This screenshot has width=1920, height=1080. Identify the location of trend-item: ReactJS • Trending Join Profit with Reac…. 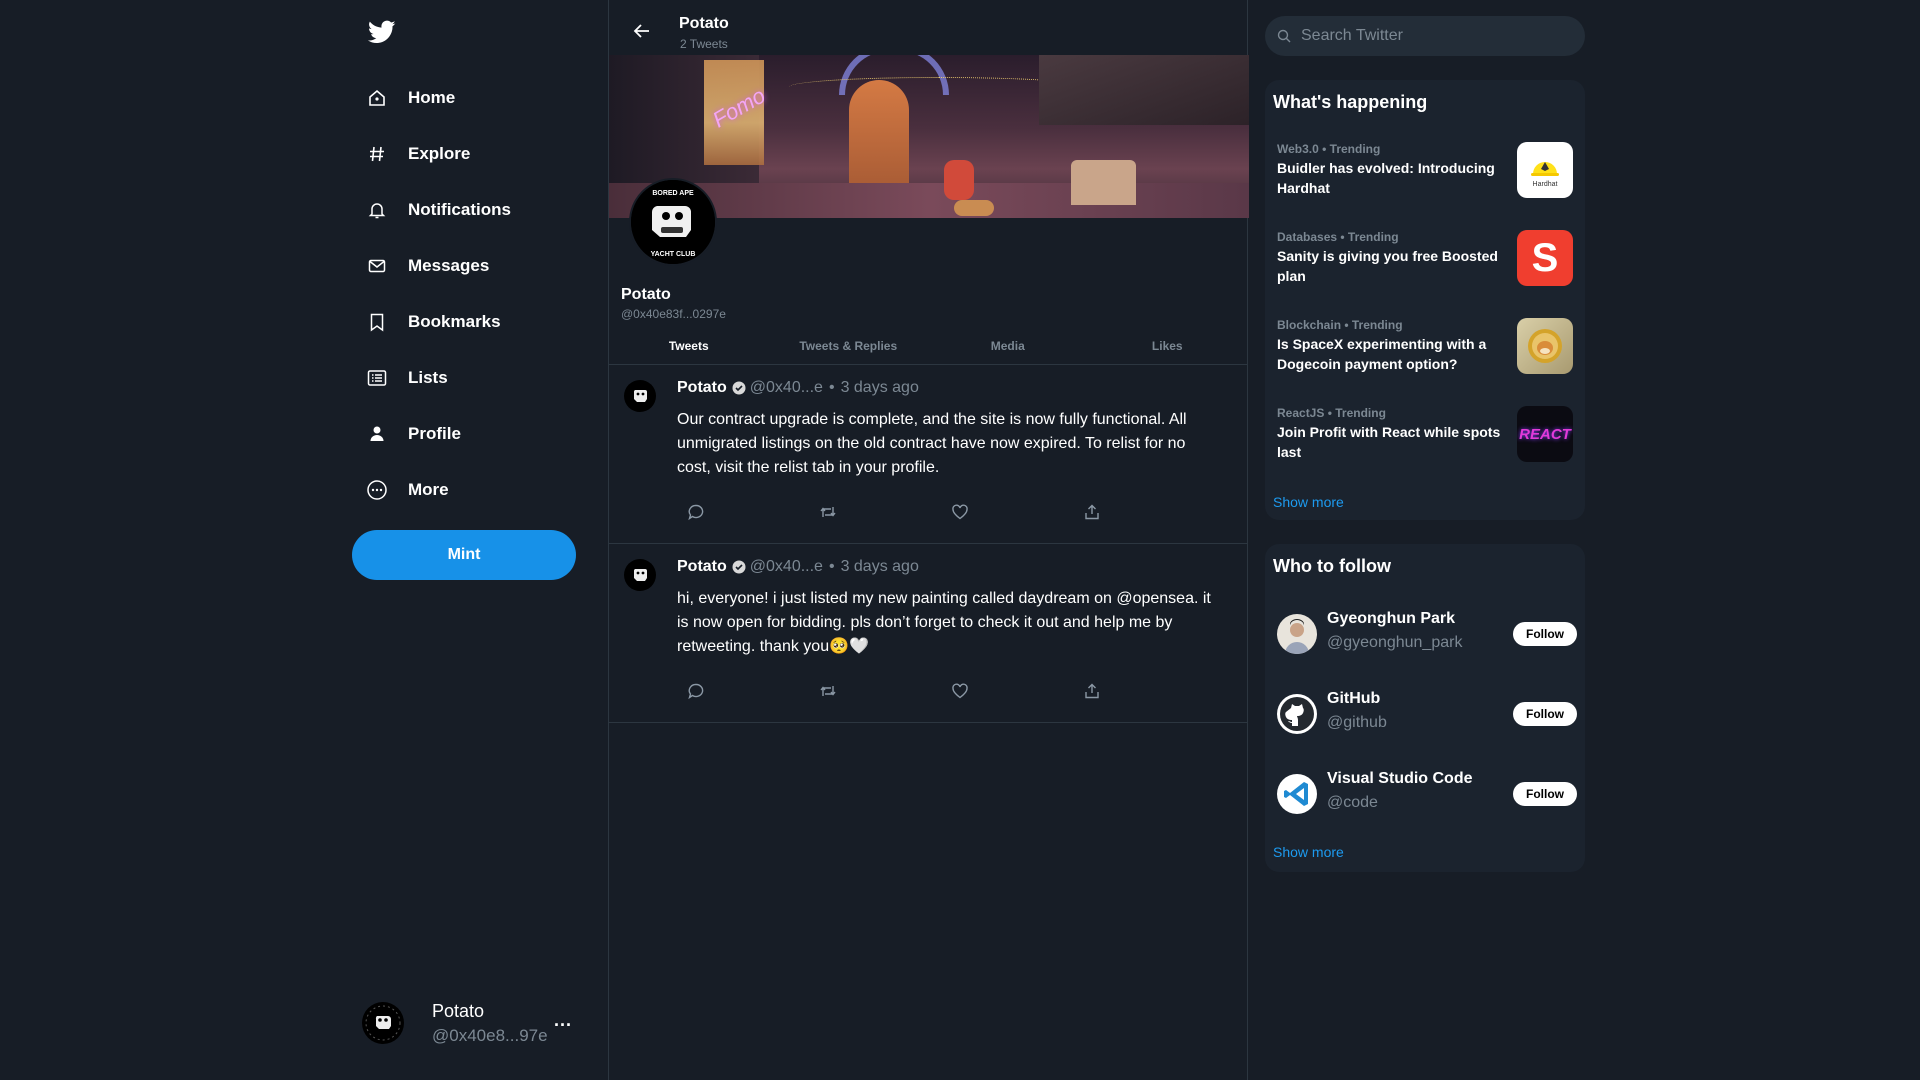
(1425, 446).